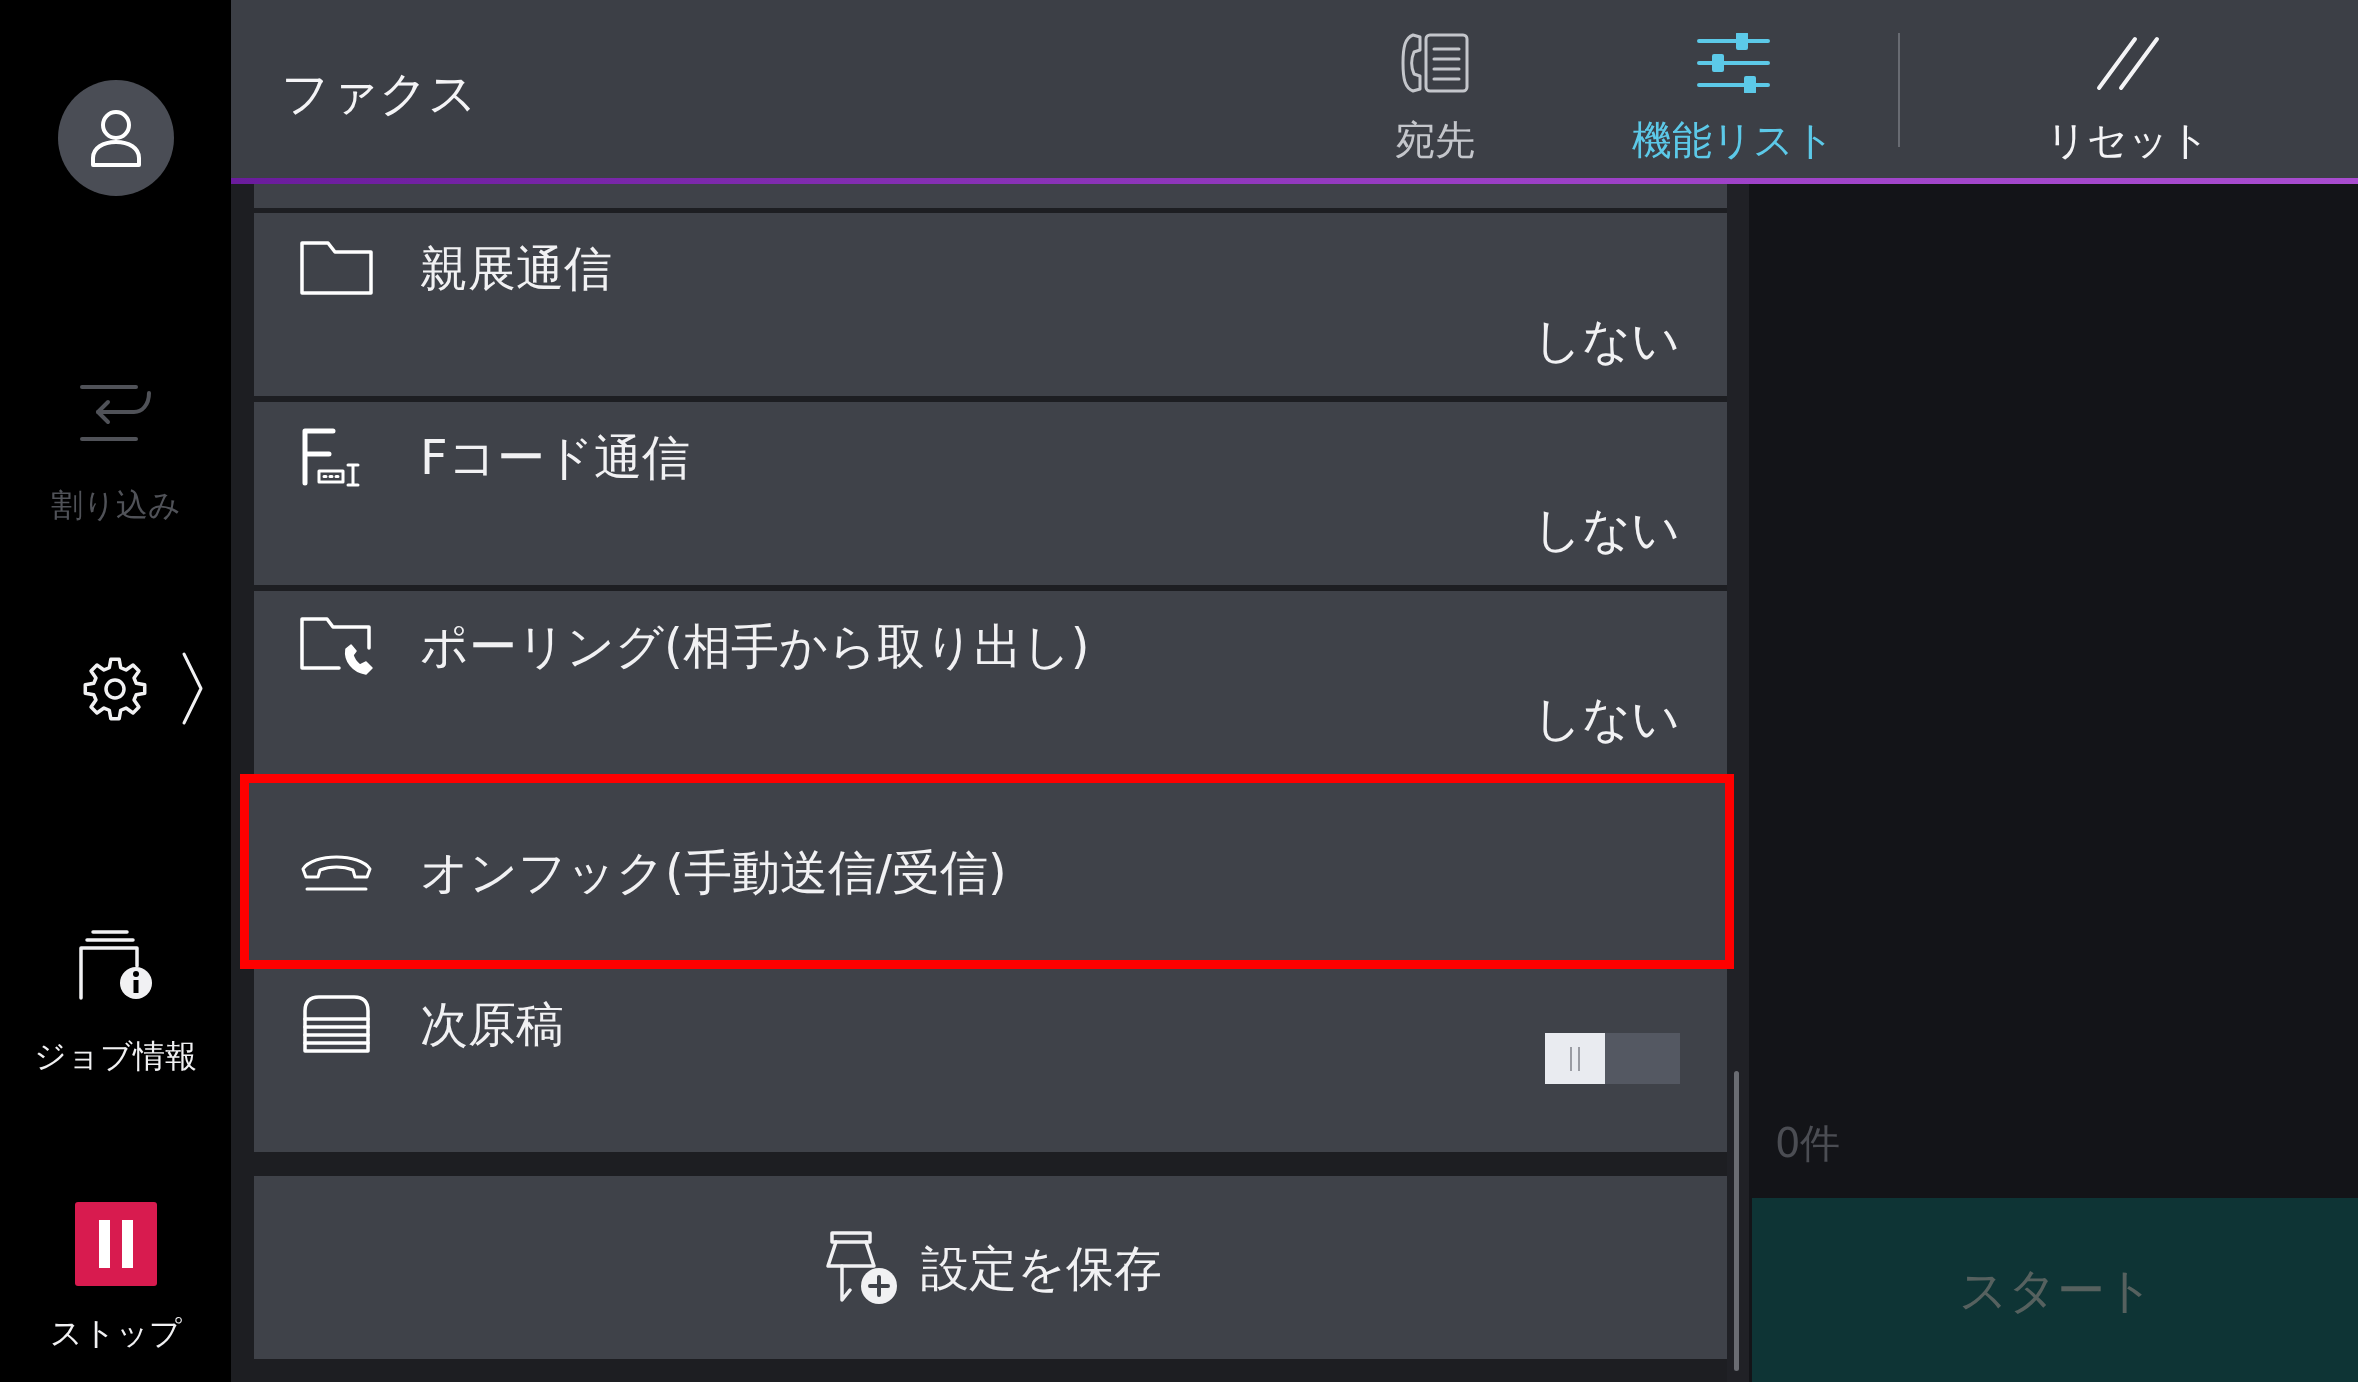  Describe the element at coordinates (1733, 63) in the screenshot. I see `sliders-icon` at that location.